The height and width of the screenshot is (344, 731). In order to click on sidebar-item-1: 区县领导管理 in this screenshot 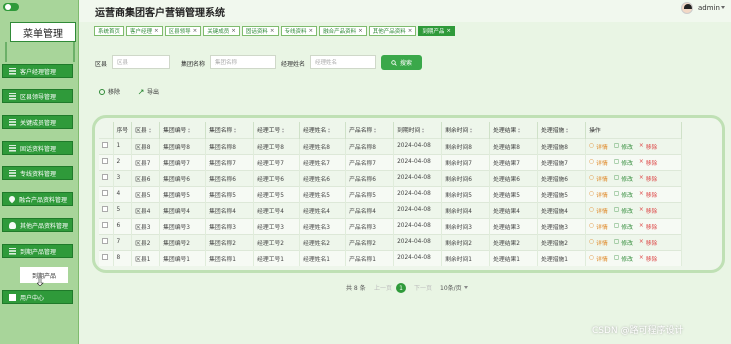, I will do `click(37, 96)`.